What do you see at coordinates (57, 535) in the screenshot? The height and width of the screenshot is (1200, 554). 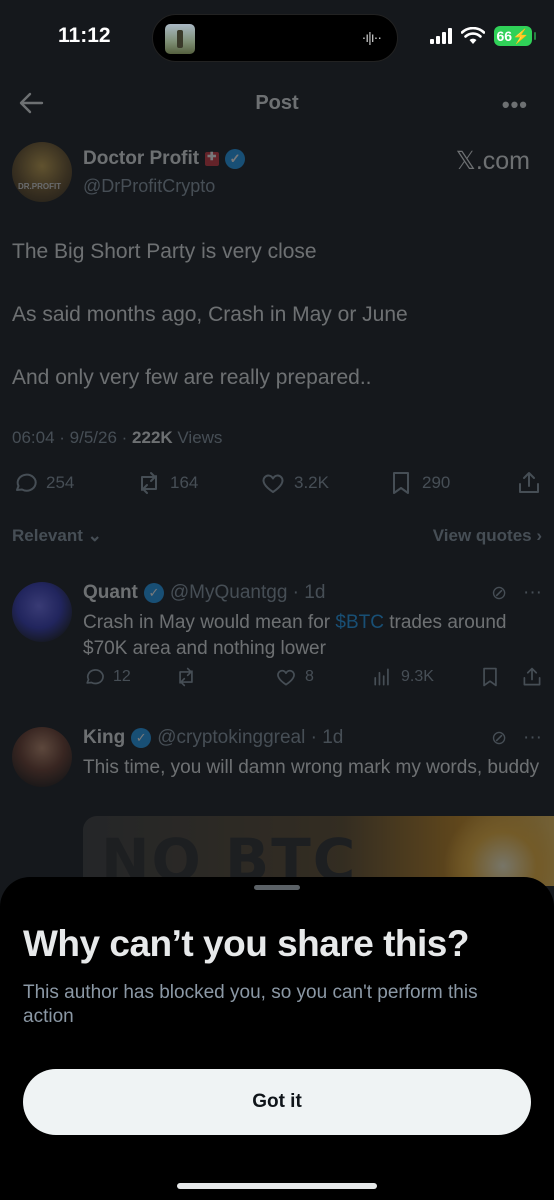 I see `sort-dropdown: Relevant ⌄` at bounding box center [57, 535].